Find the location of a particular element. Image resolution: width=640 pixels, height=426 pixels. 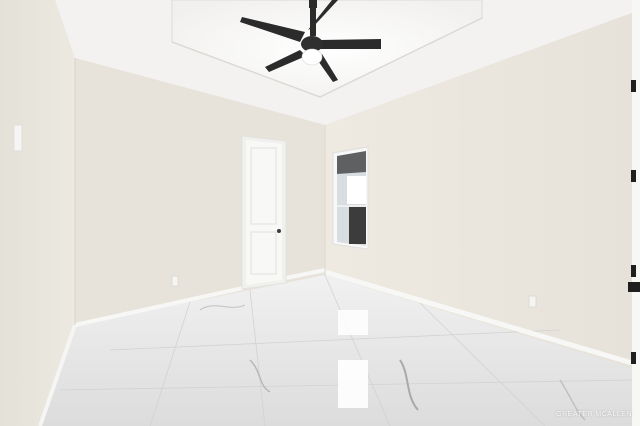

fan-light is located at coordinates (312, 57).